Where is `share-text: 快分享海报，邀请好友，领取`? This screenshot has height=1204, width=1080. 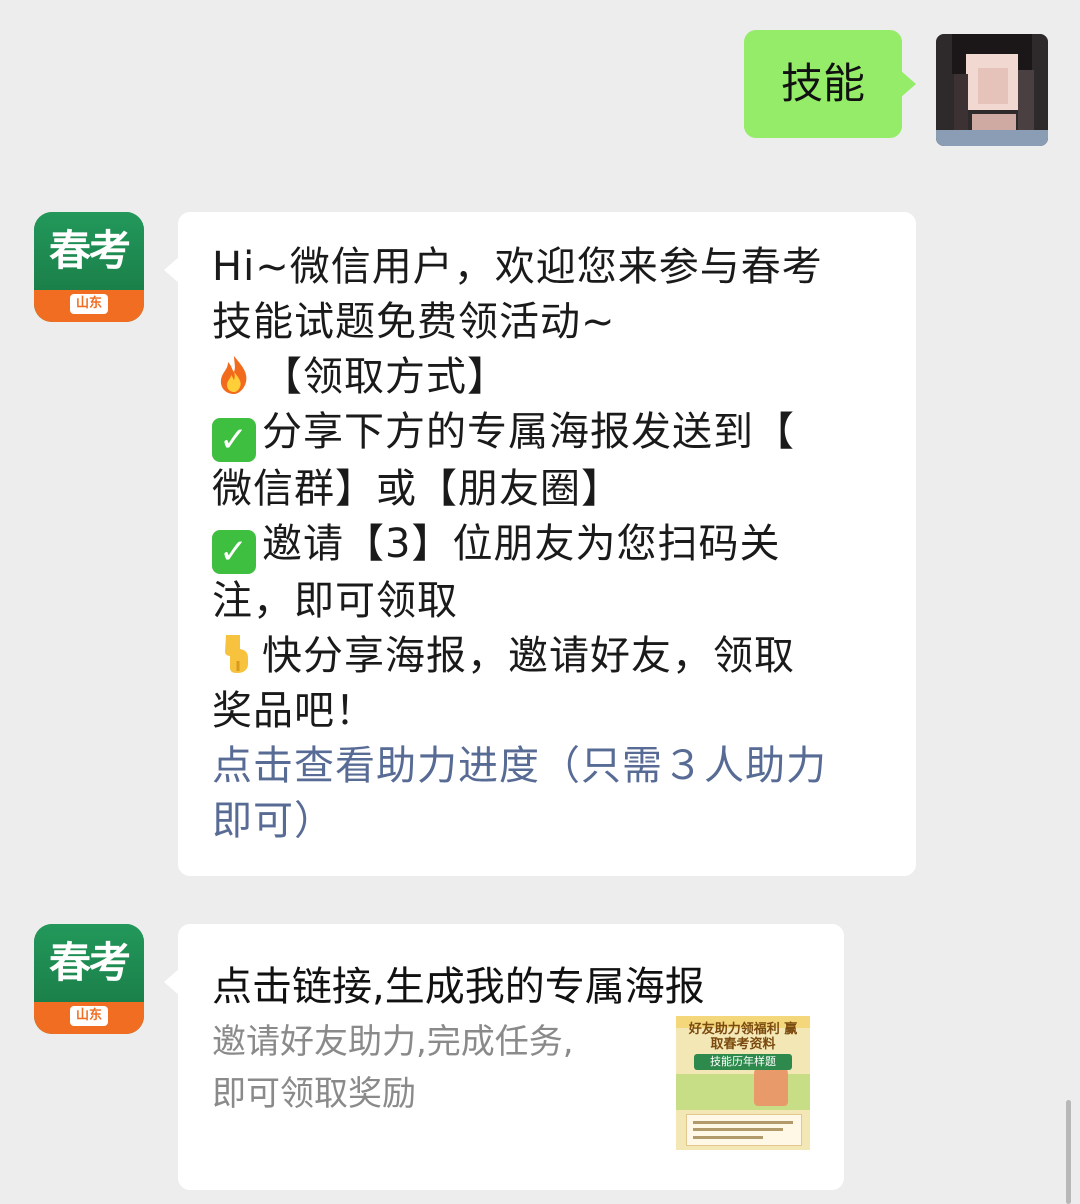 share-text: 快分享海报，邀请好友，领取 is located at coordinates (528, 656).